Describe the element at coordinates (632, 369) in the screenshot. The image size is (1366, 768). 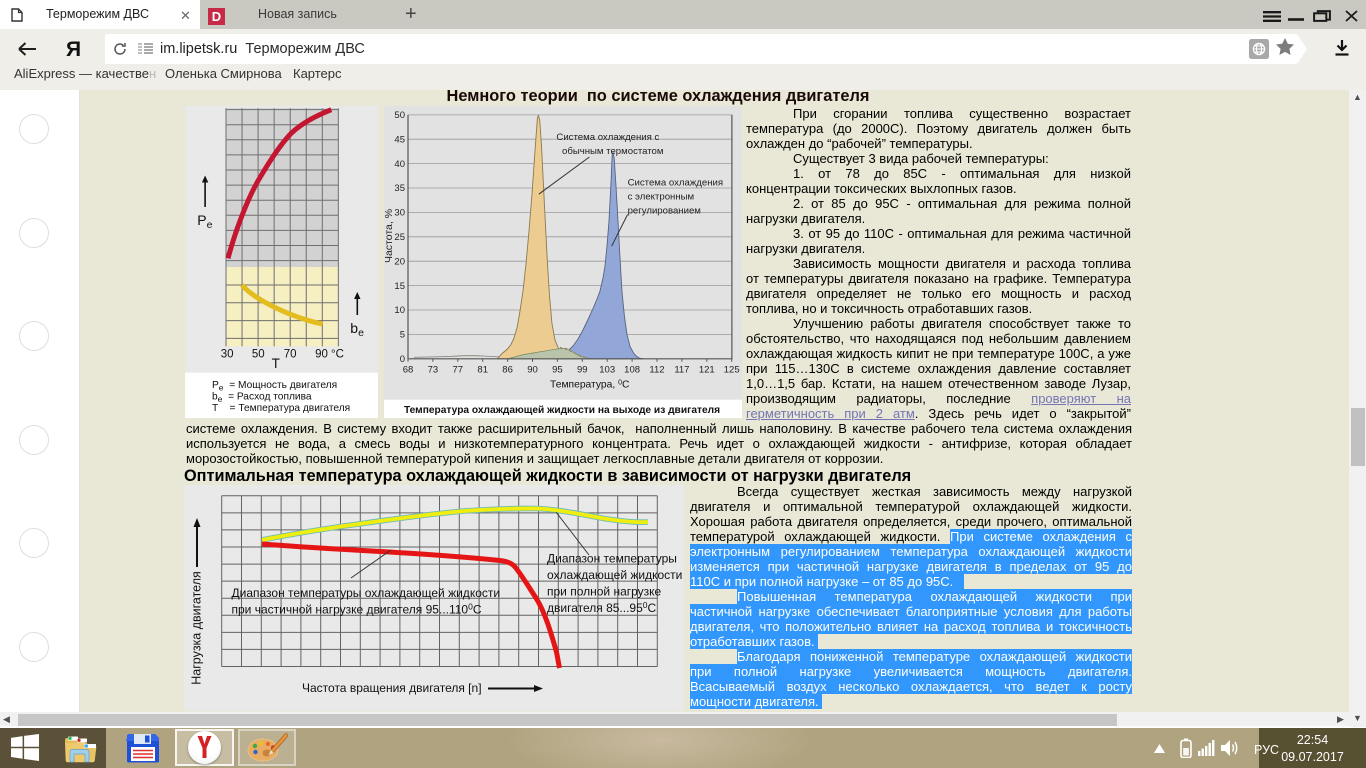
I see `svg-text: 108` at that location.